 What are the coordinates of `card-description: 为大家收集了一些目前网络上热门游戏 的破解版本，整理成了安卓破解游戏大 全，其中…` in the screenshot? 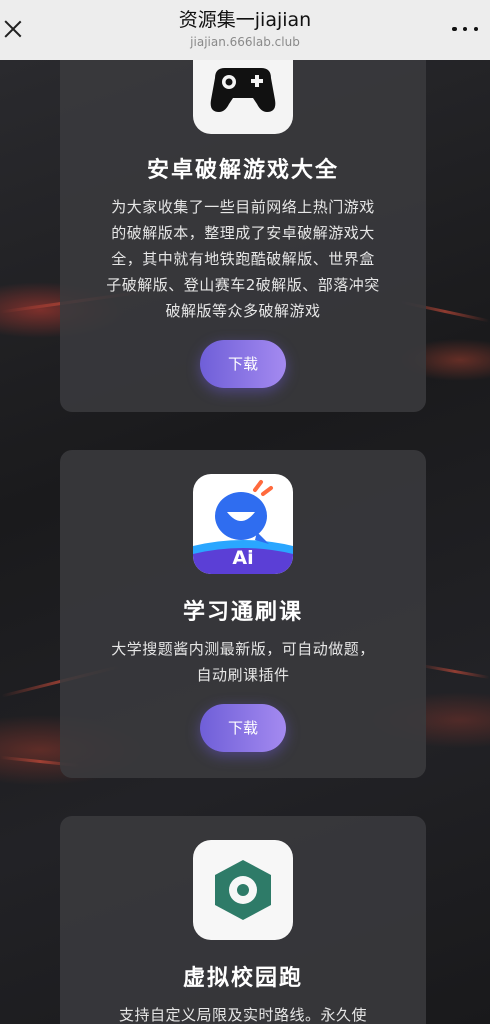 It's located at (243, 259).